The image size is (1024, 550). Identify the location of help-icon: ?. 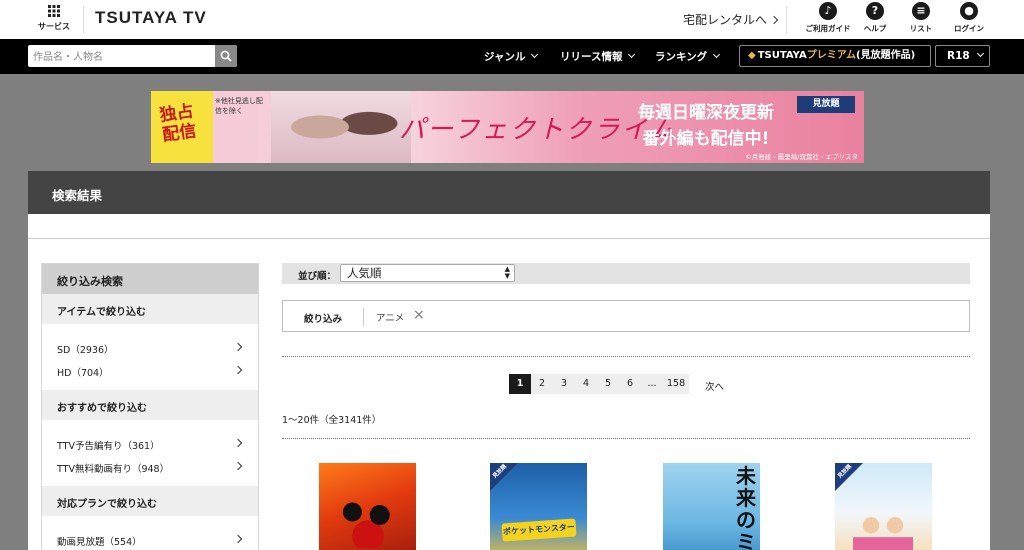
(875, 11).